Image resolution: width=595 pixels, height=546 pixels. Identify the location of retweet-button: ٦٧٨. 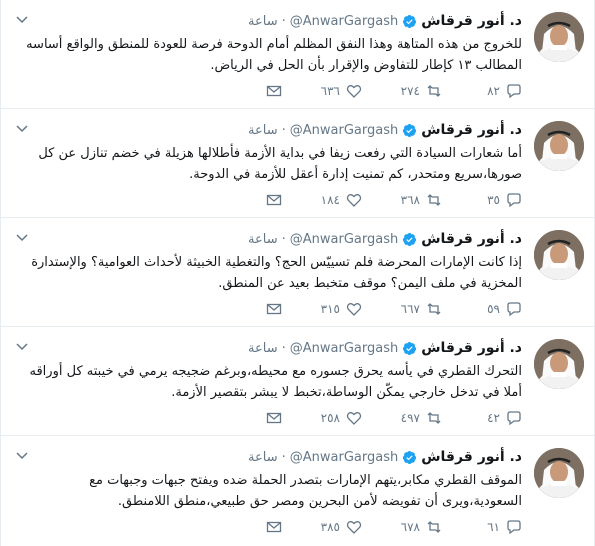
(402, 527).